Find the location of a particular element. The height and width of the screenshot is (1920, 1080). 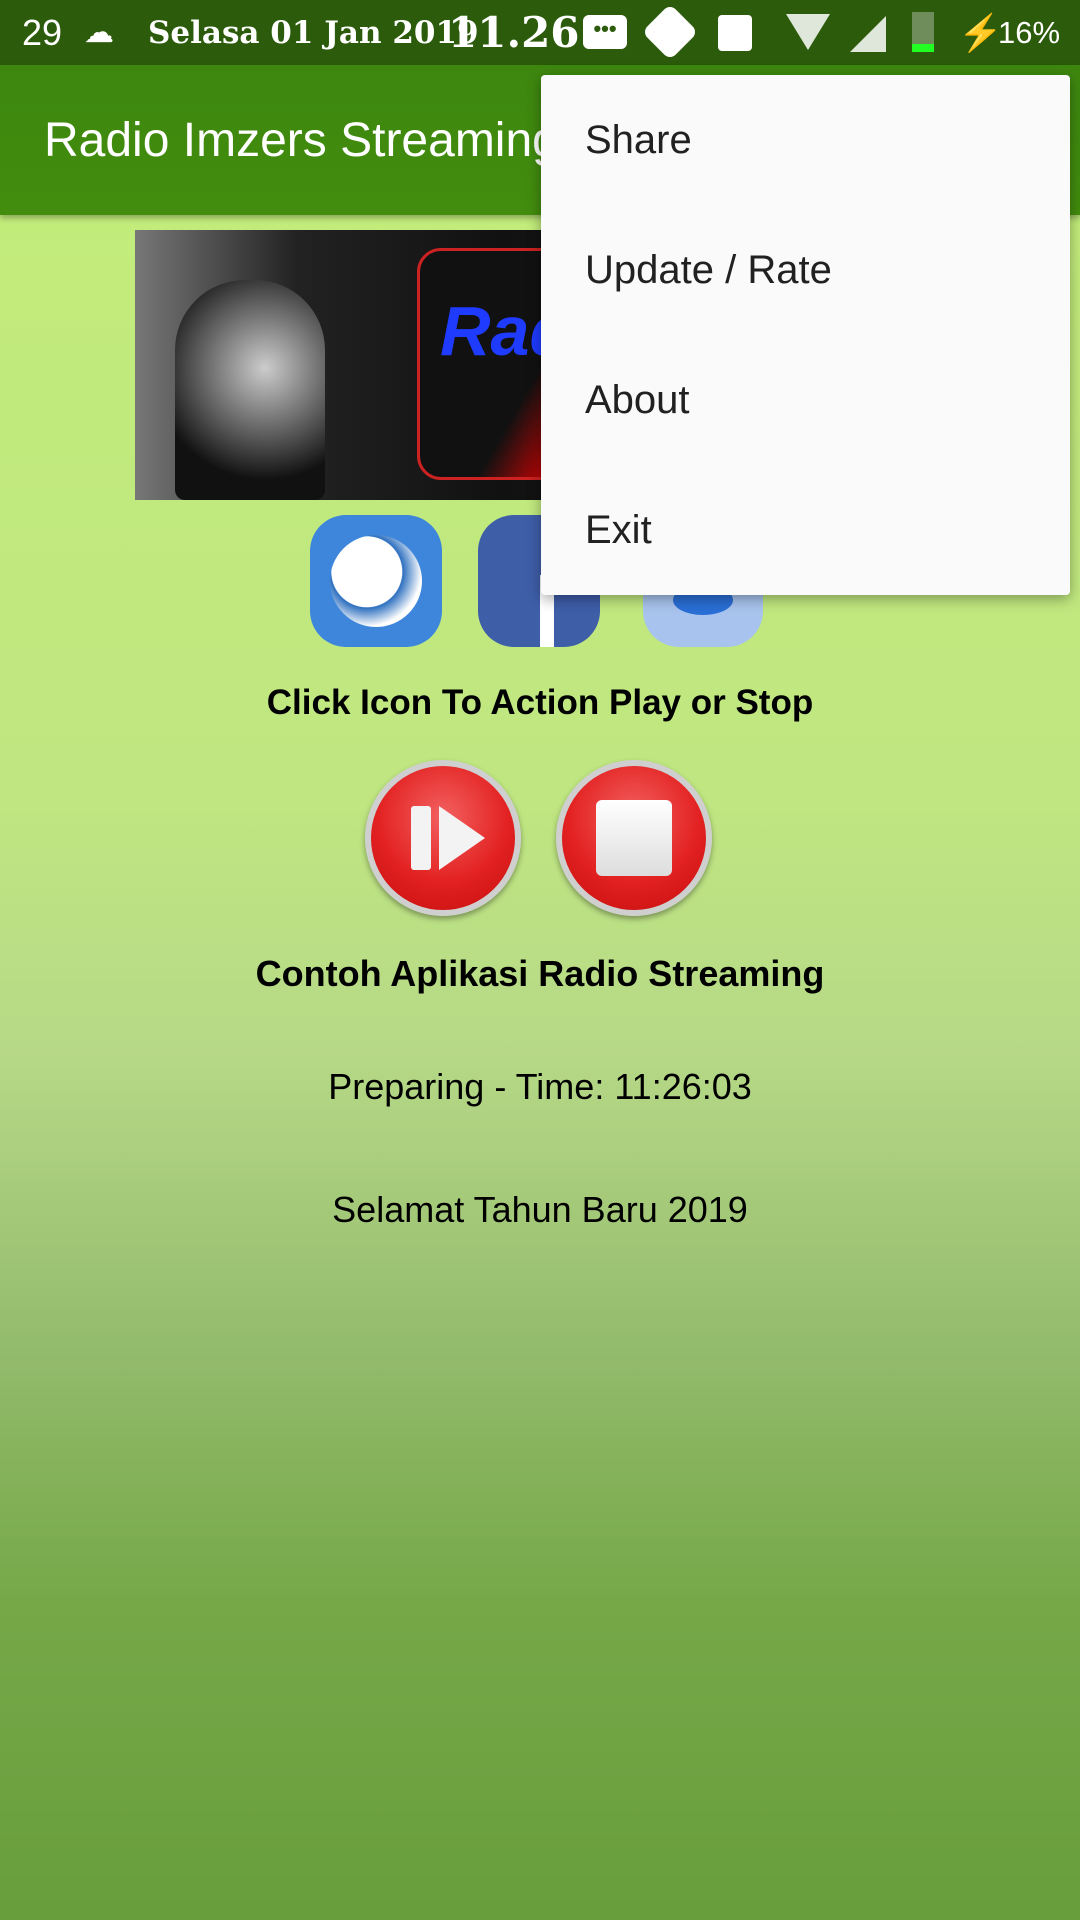

status-bar: 29 ☁ Selasa 01 Jan 2019 11.26 ••• ⚡ 16% is located at coordinates (540, 32).